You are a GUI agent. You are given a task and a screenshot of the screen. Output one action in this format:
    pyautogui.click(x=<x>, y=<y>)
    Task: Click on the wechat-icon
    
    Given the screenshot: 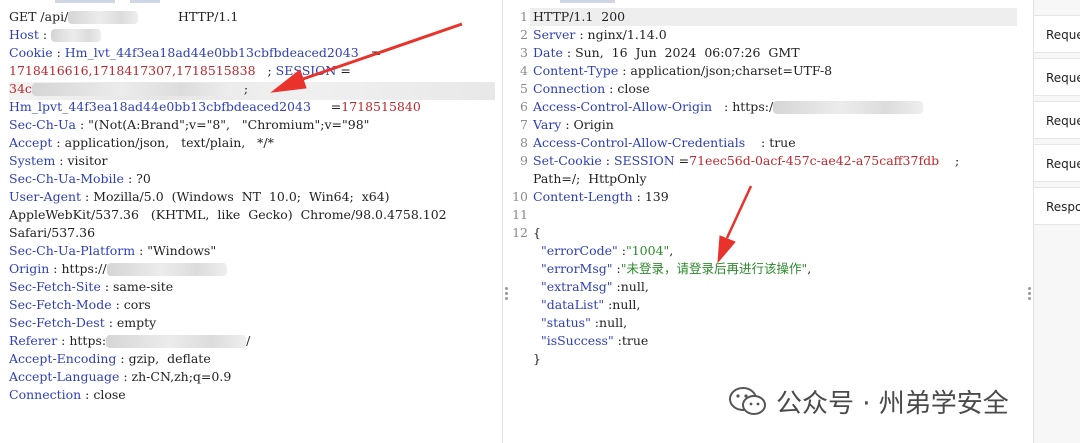 What is the action you would take?
    pyautogui.click(x=748, y=401)
    